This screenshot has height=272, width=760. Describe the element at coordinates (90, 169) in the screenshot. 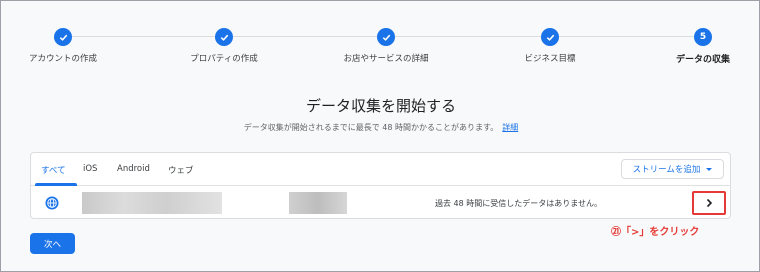

I see `tab-ios: iOS` at that location.